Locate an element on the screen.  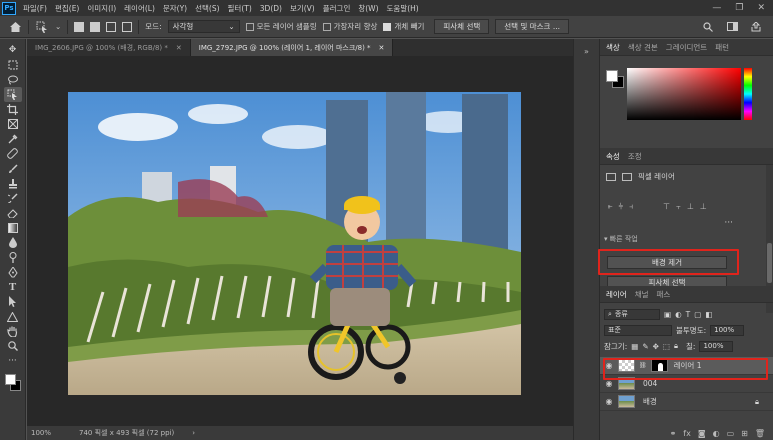
tool-preset-chevron-icon: ⌄ is located at coordinates (58, 26).